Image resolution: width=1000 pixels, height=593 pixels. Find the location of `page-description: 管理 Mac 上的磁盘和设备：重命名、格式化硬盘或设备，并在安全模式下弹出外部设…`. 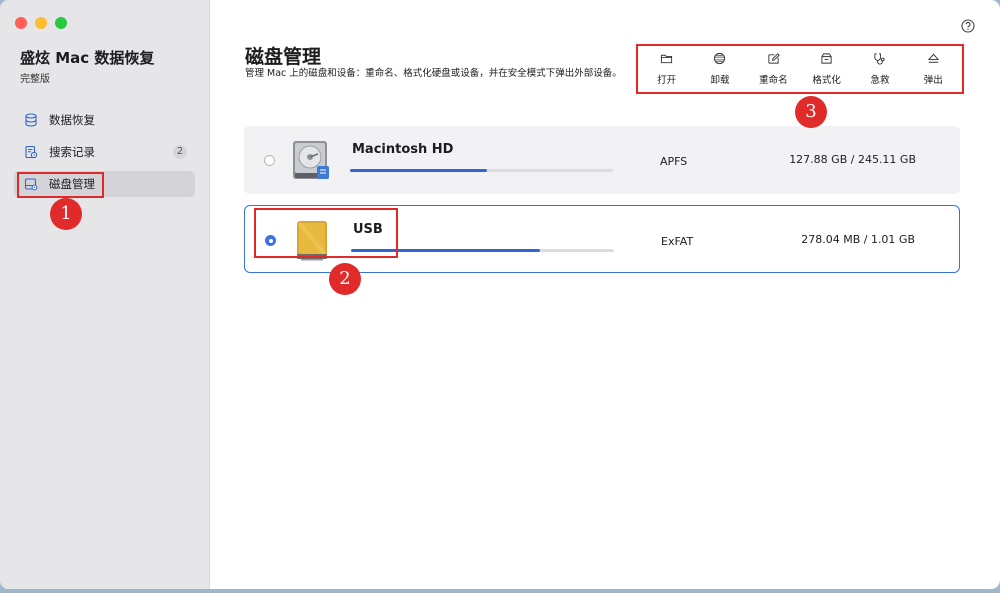

page-description: 管理 Mac 上的磁盘和设备：重命名、格式化硬盘或设备，并在安全模式下弹出外部设… is located at coordinates (433, 73).